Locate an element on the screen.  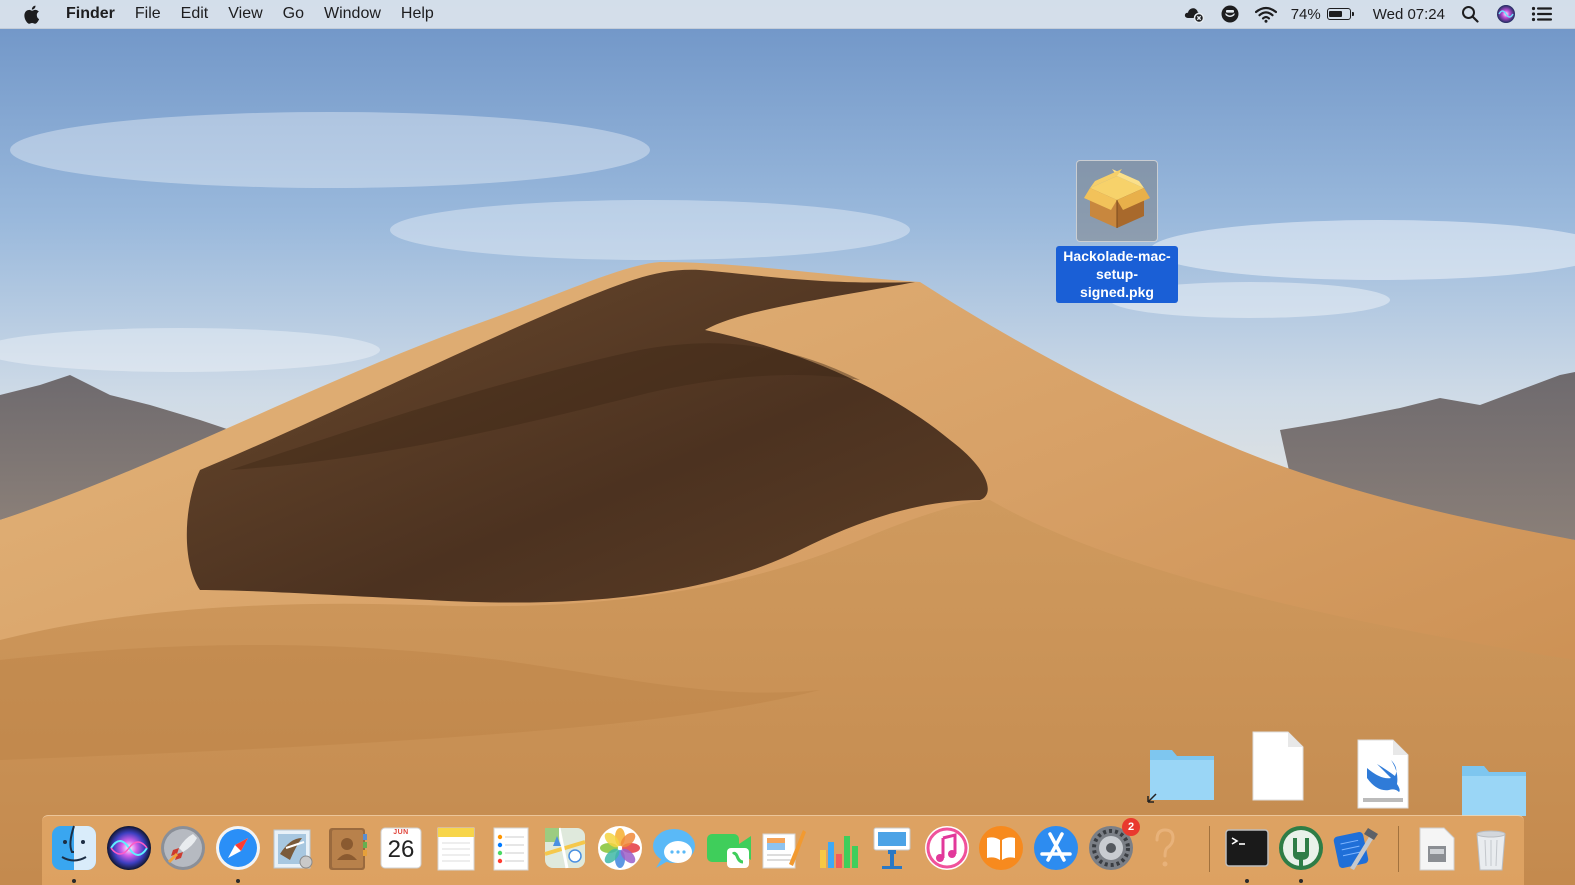
desktop-folder is located at coordinates (1494, 789).